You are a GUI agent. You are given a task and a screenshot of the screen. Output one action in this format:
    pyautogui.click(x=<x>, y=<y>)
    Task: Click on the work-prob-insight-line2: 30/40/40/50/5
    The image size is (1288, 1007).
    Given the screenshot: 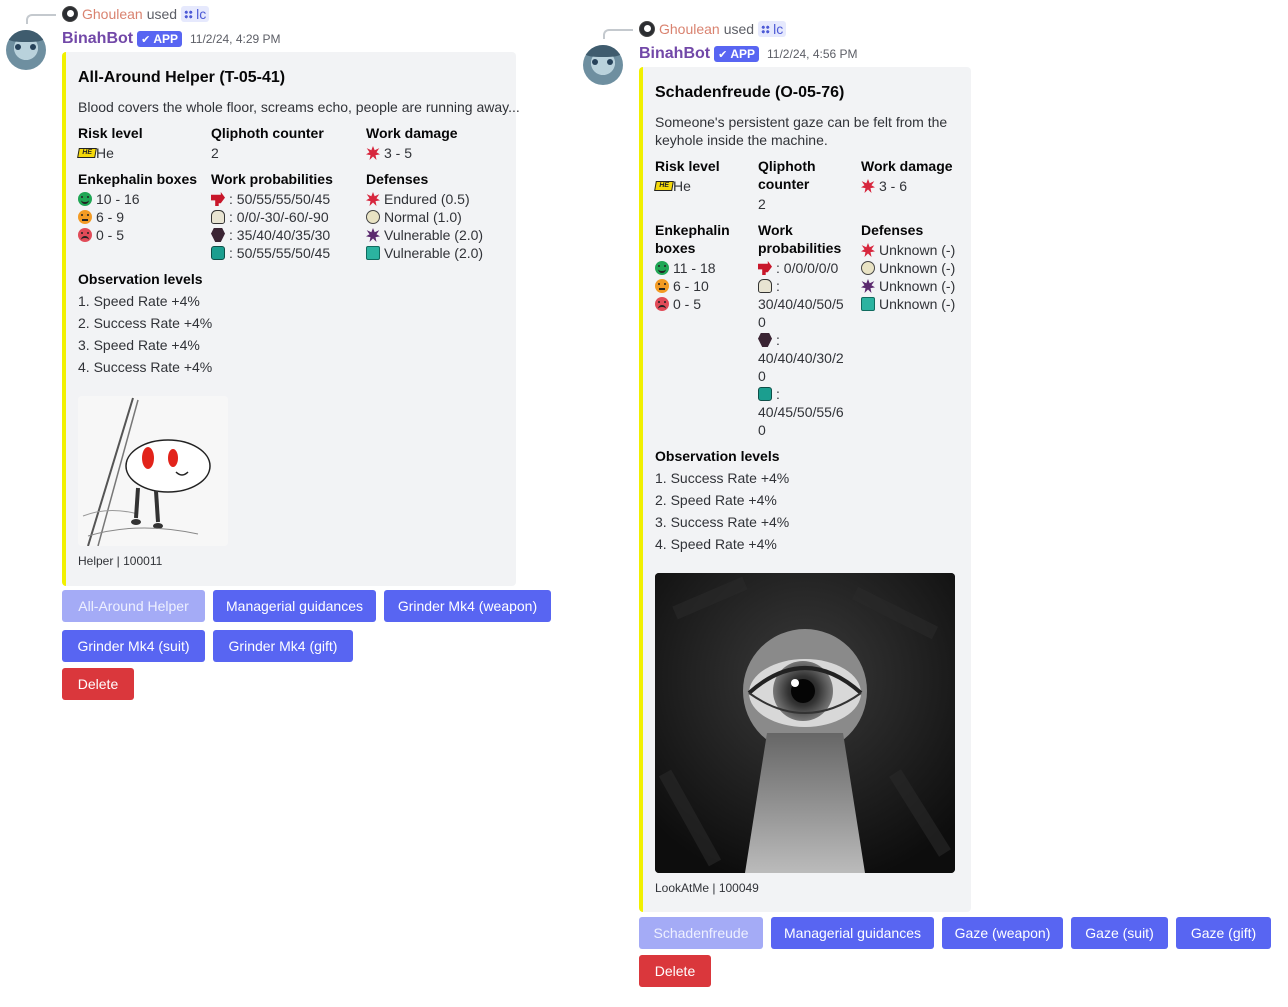 What is the action you would take?
    pyautogui.click(x=801, y=304)
    